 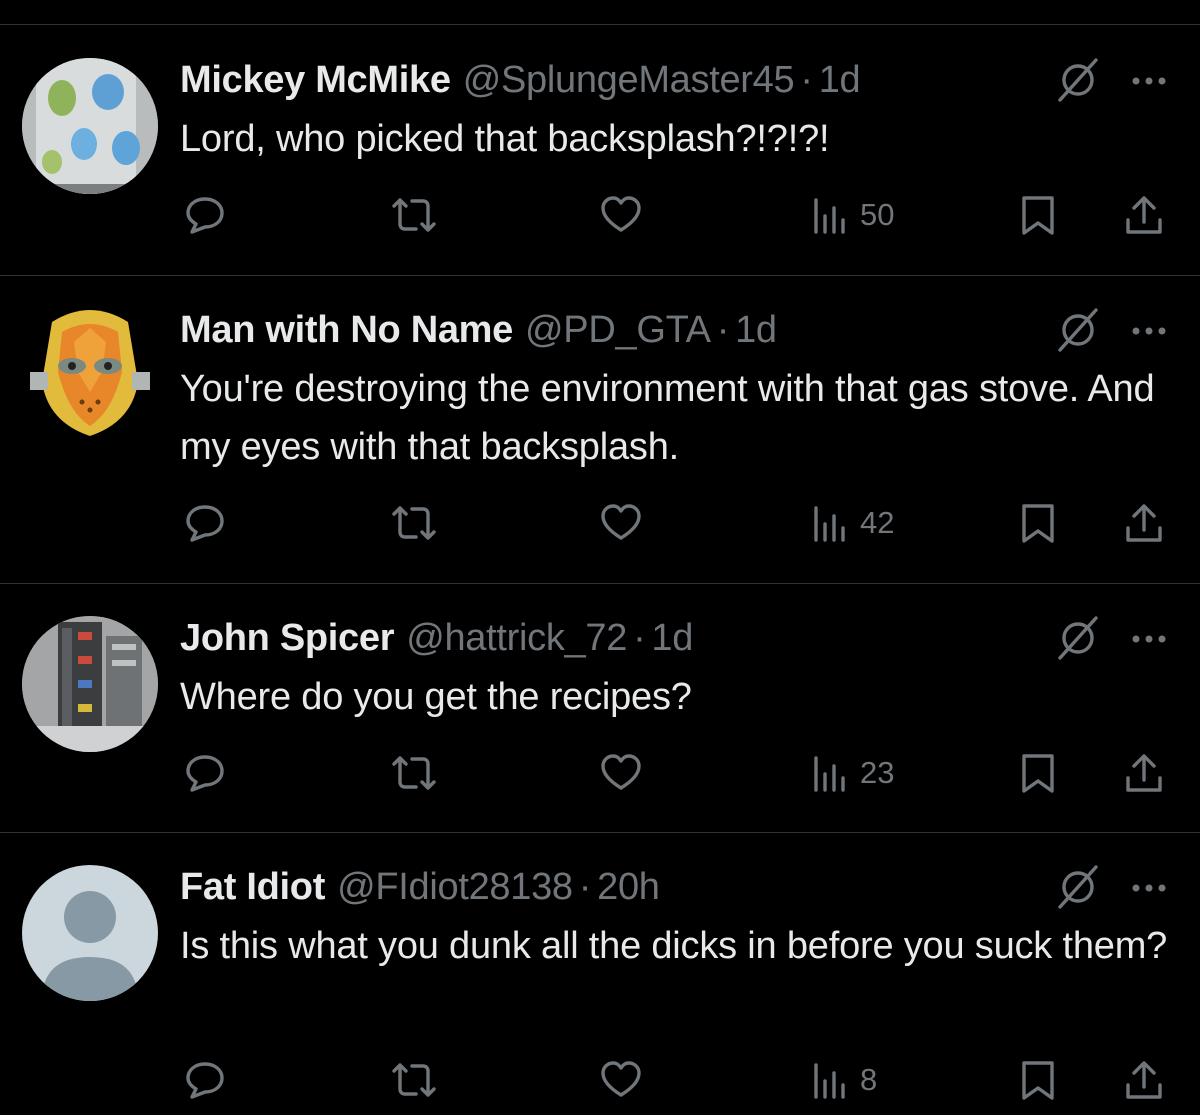 I want to click on action-bar: 50, so click(x=600, y=215).